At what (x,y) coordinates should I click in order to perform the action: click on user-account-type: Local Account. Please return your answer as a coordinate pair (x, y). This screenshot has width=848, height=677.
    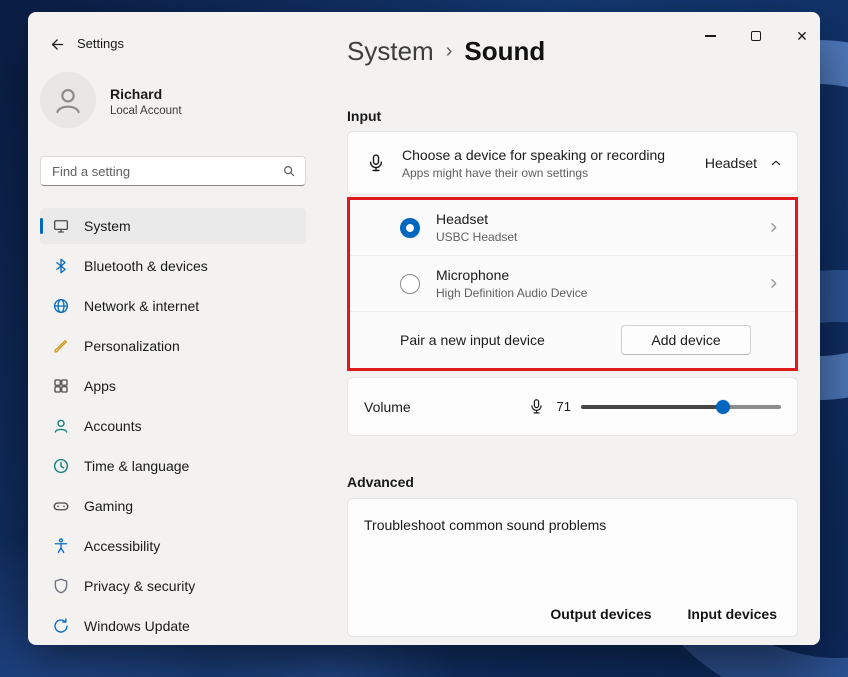
    Looking at the image, I should click on (146, 111).